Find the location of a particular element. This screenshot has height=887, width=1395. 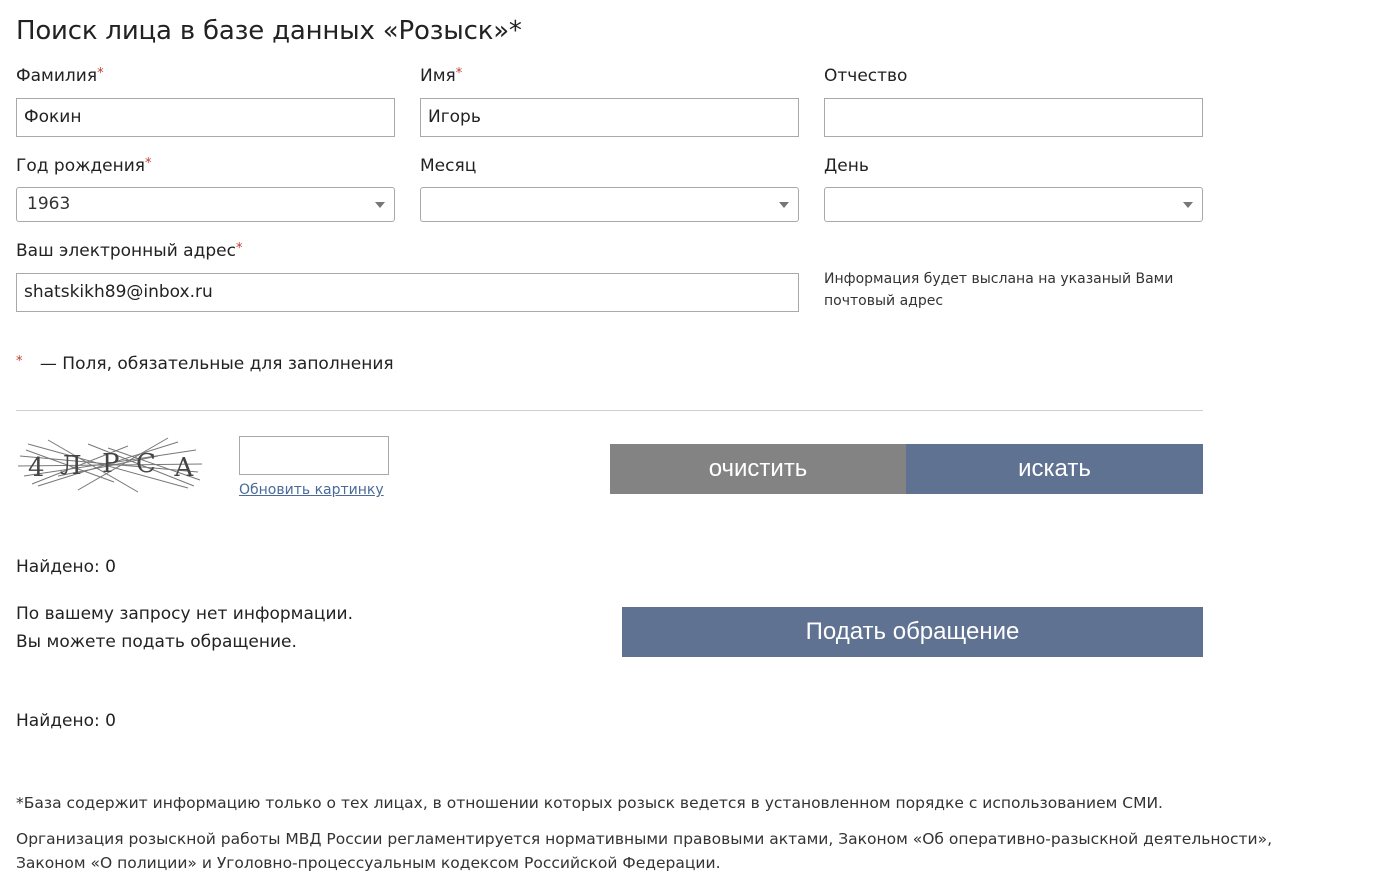

birth-year-select: 1963 is located at coordinates (205, 204).